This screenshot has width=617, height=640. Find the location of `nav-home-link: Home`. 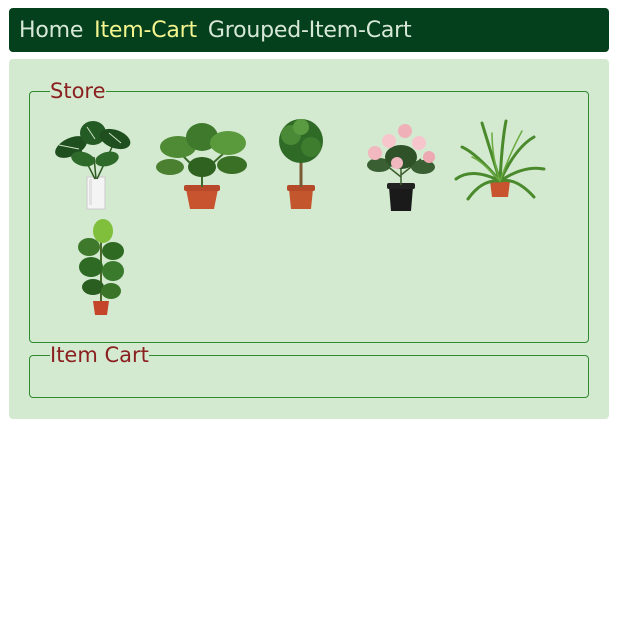

nav-home-link: Home is located at coordinates (51, 30).